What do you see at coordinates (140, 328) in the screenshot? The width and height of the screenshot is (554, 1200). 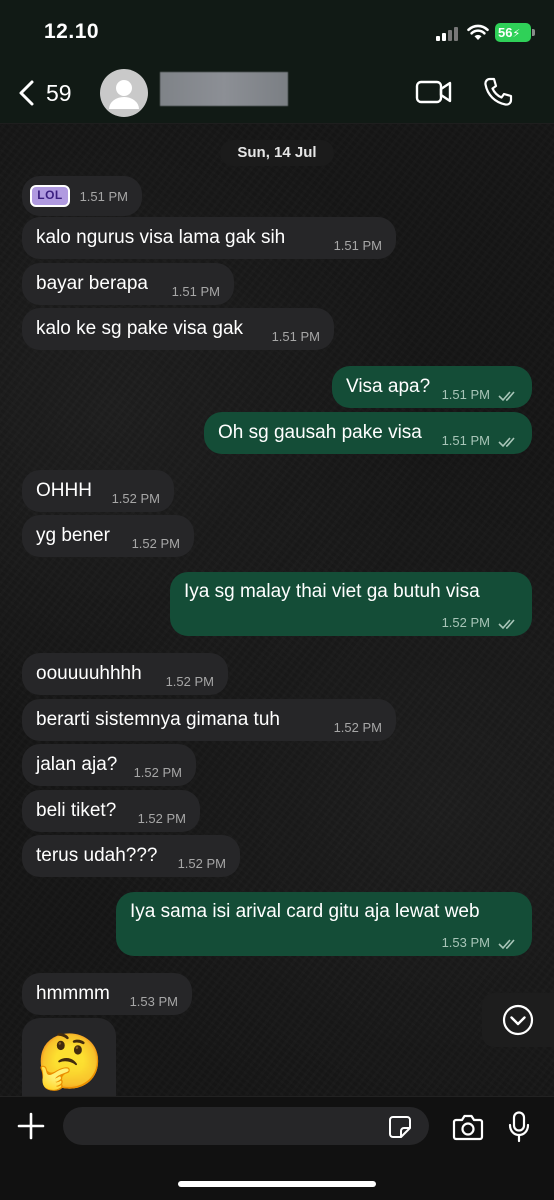 I see `message-text: kalo ke sg pake visa gak` at bounding box center [140, 328].